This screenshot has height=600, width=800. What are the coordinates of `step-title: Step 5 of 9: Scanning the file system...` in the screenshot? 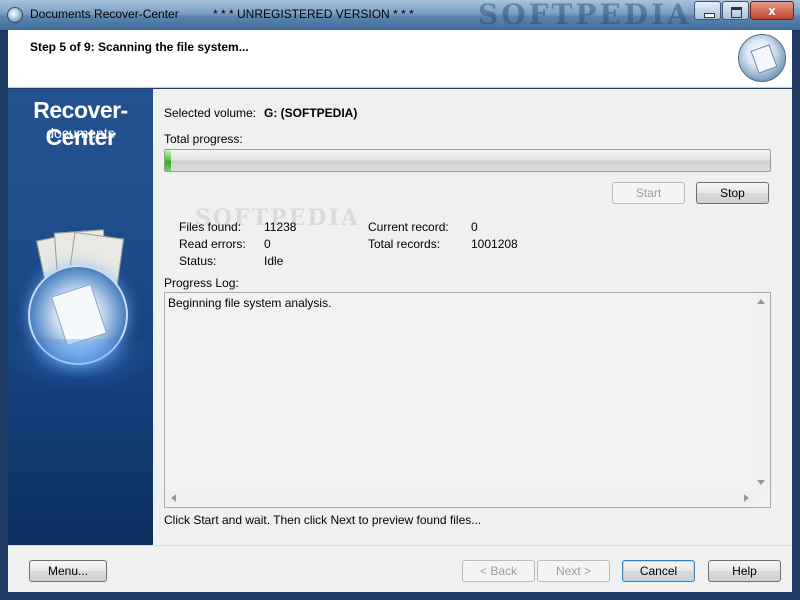 It's located at (139, 47).